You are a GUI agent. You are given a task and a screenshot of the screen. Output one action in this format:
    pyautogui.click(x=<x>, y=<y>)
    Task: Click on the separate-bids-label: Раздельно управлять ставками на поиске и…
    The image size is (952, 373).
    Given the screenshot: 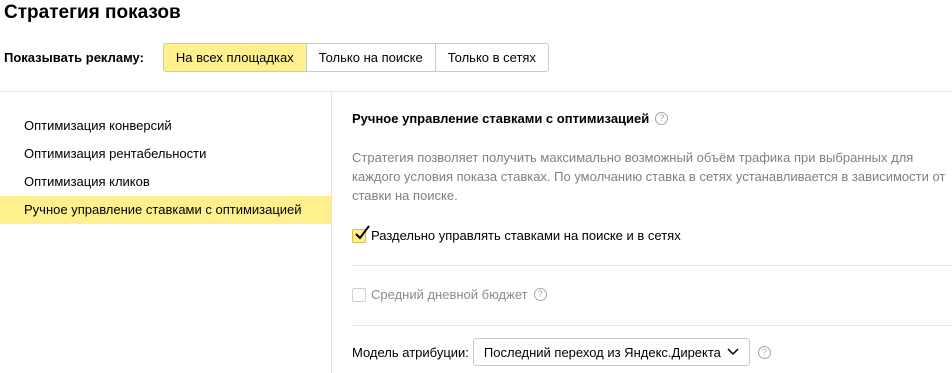 What is the action you would take?
    pyautogui.click(x=526, y=235)
    